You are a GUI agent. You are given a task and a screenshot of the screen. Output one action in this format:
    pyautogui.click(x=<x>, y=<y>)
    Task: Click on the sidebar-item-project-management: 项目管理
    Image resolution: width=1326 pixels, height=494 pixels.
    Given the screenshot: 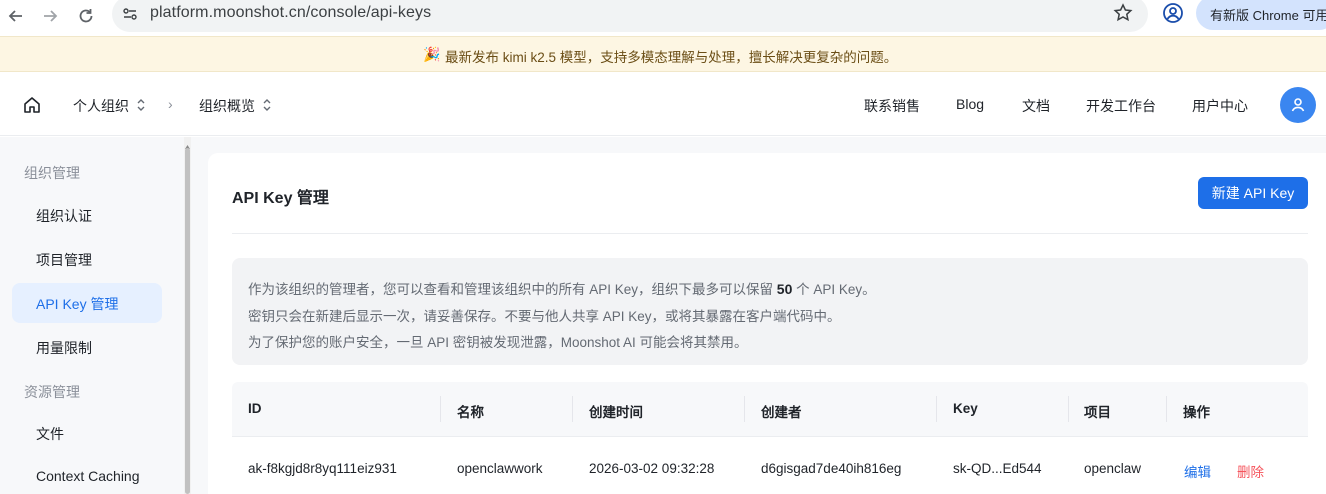 What is the action you would take?
    pyautogui.click(x=87, y=259)
    